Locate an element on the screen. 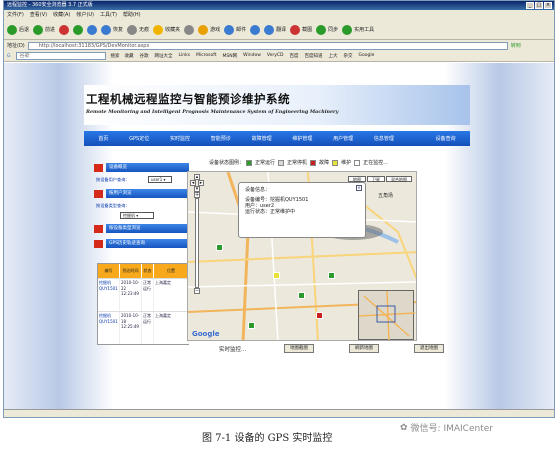 Image resolution: width=560 pixels, height=450 pixels. figure-caption: 图 7-1 设备的 GPS 实时监控 is located at coordinates (267, 438).